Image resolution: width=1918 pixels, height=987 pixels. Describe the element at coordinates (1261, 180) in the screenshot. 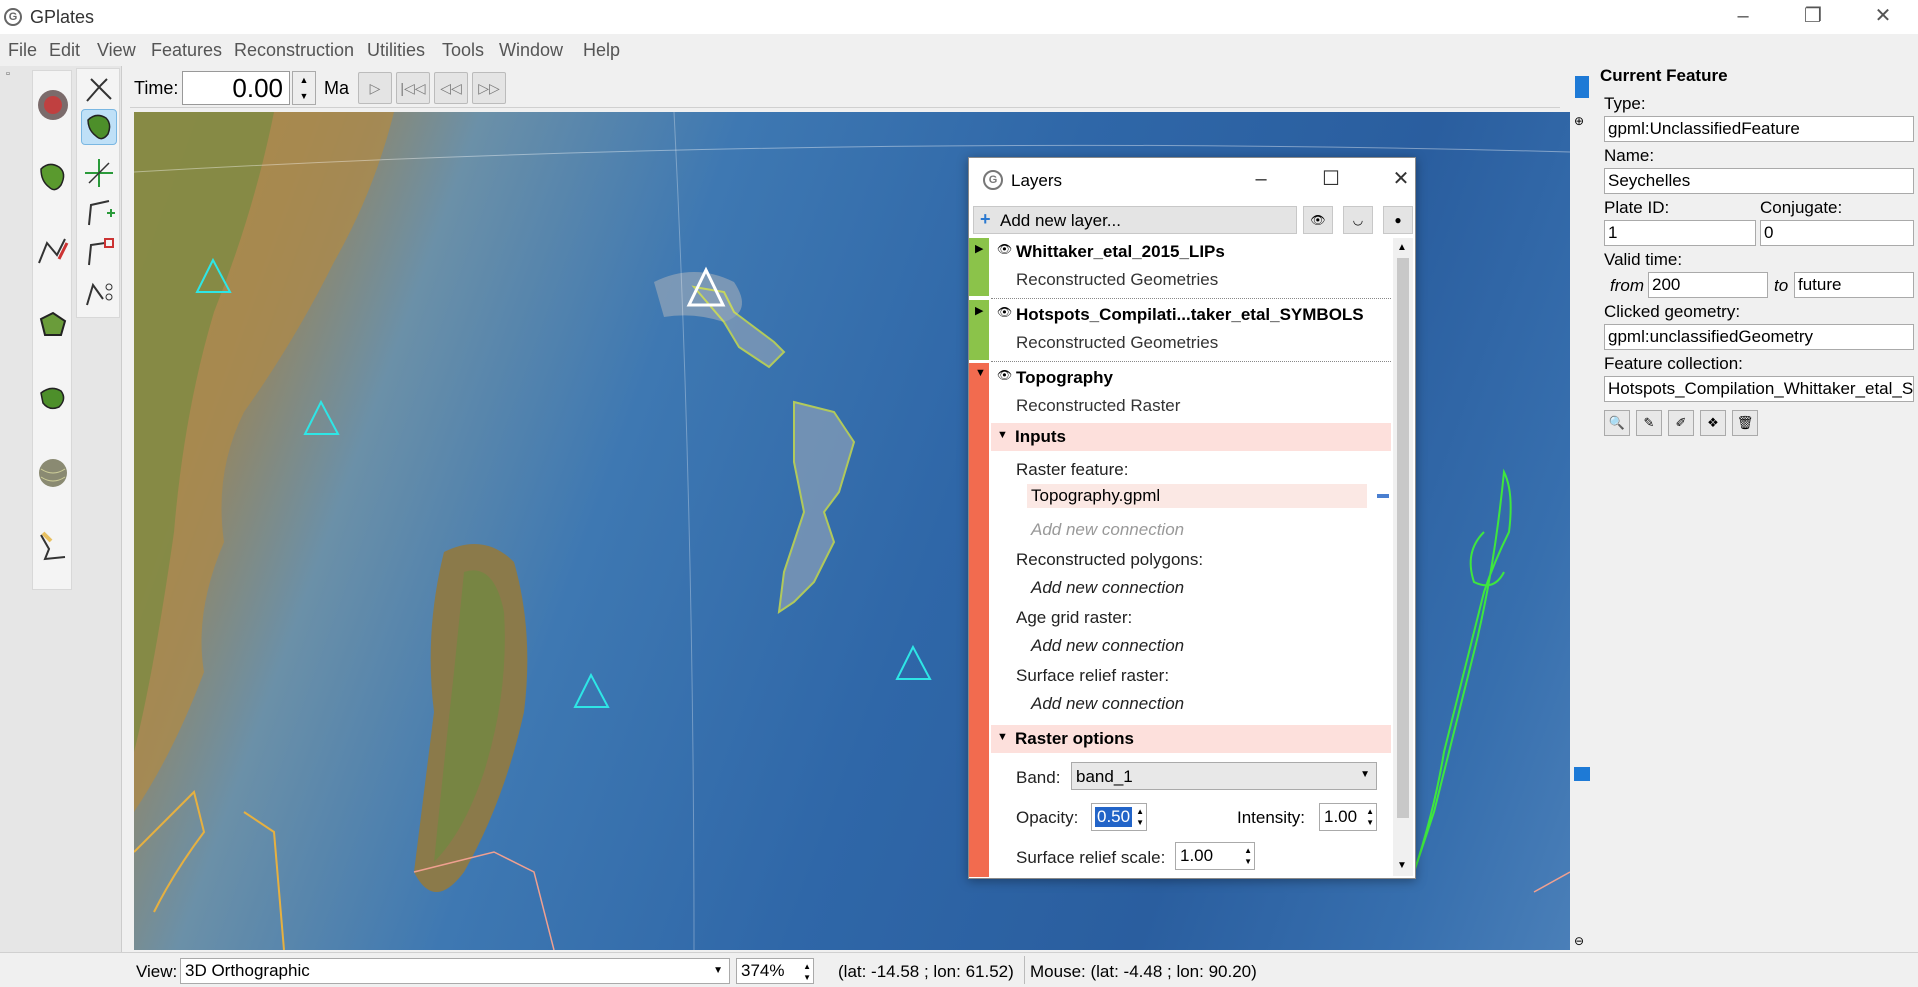

I see `layers-minimize-icon: –` at that location.